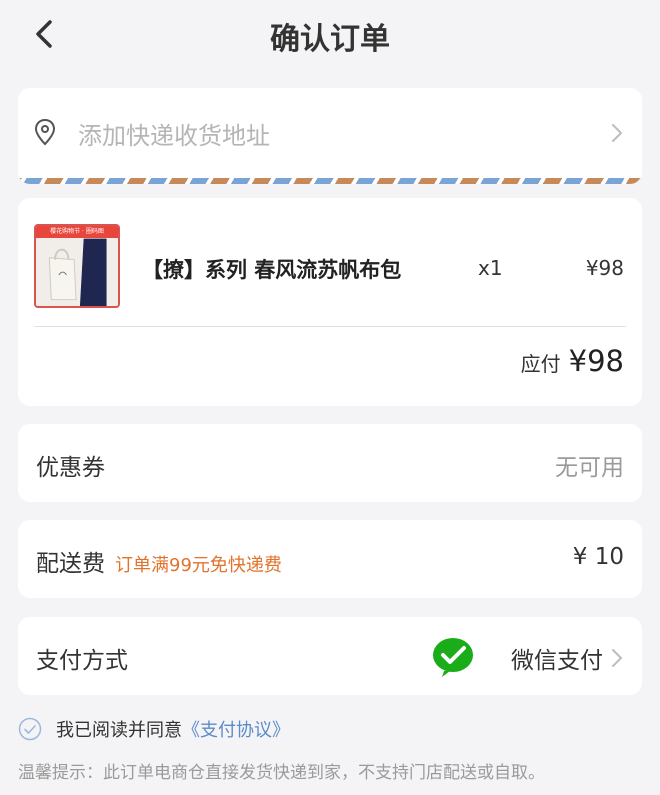 The image size is (660, 795). What do you see at coordinates (198, 565) in the screenshot?
I see `free-shipping-promo: 订单满99元免快递费` at bounding box center [198, 565].